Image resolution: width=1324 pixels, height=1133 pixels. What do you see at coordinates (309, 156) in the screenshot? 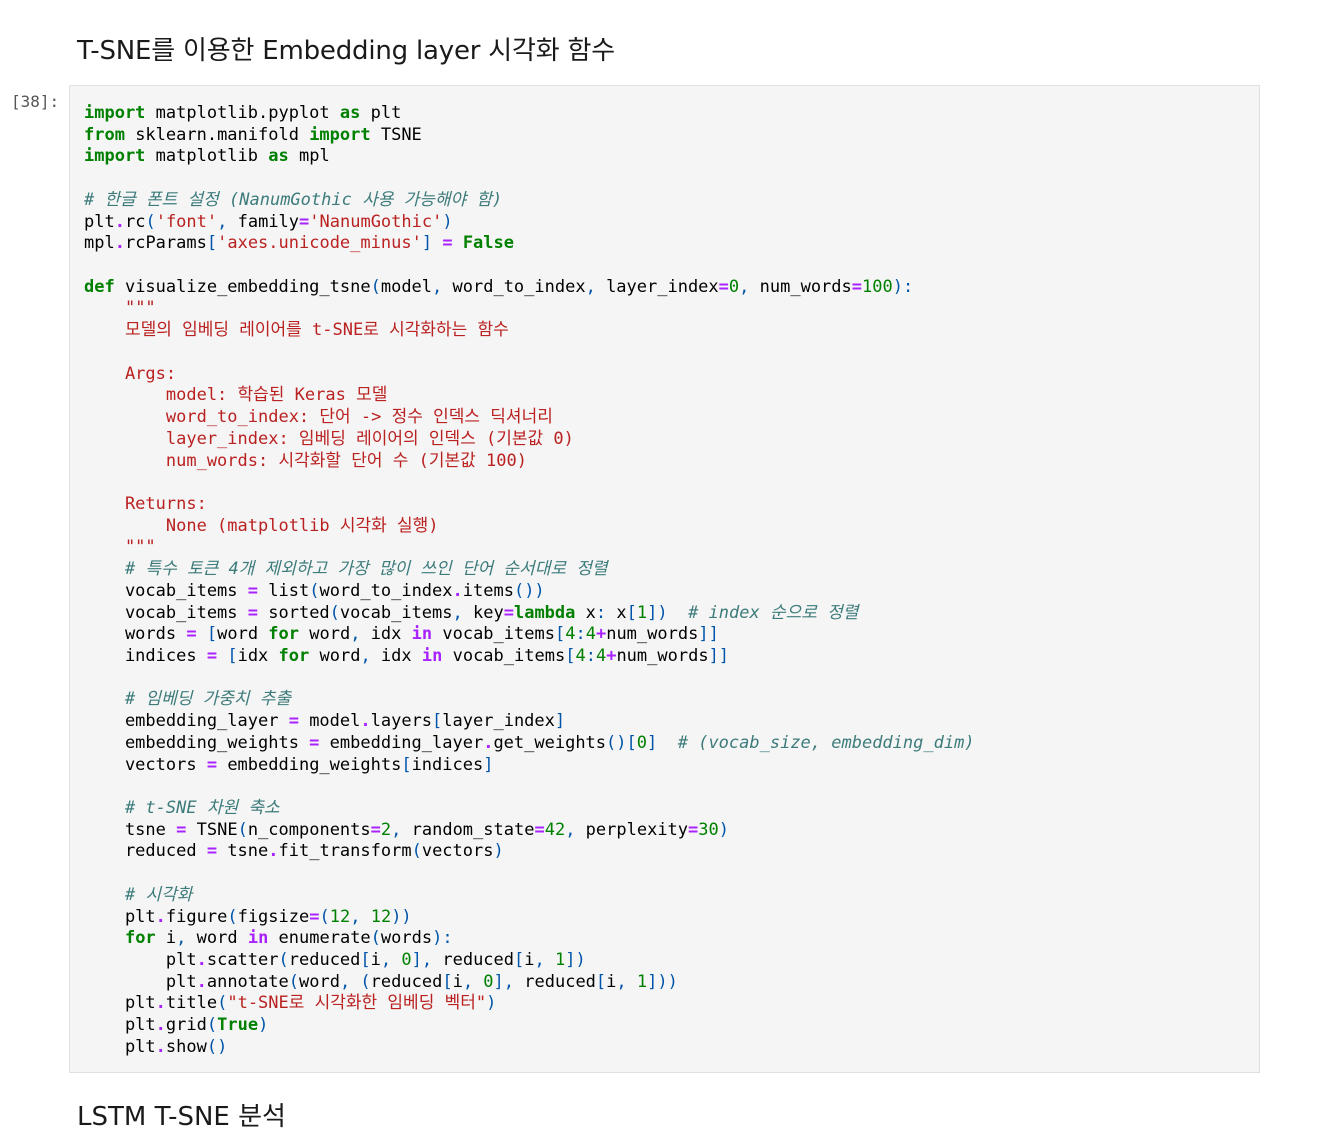
I see `code-token: mpl` at bounding box center [309, 156].